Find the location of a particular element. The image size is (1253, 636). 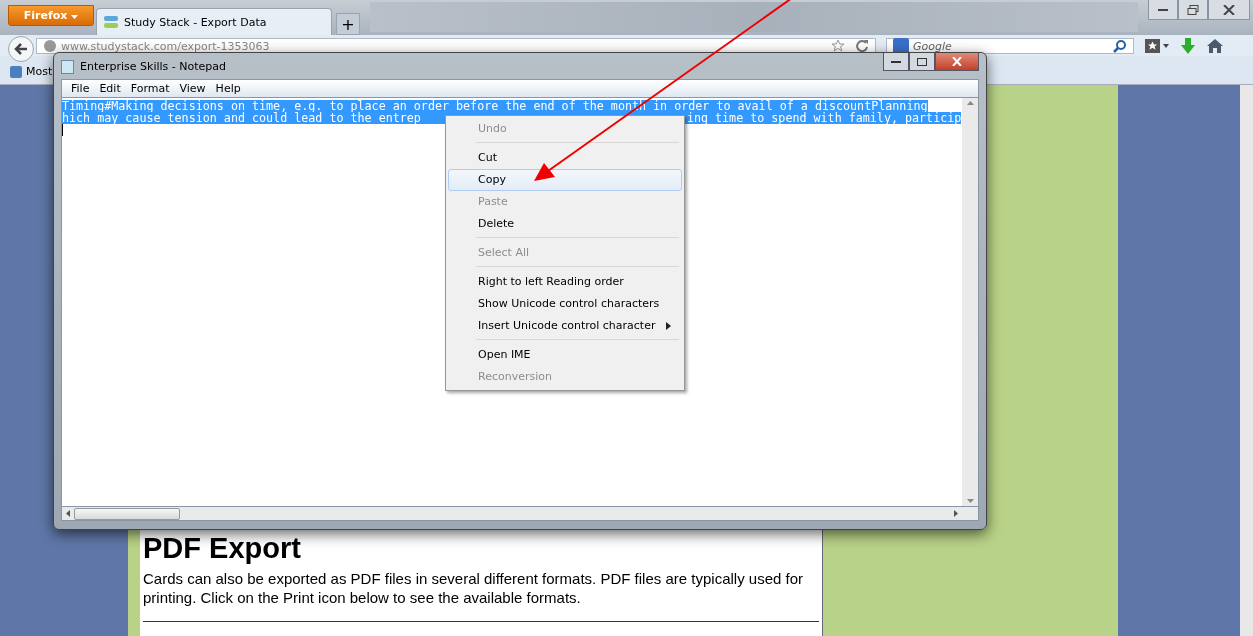

page-paragraph: Cards can also be exported as PDF files in several different formats. PDF files are typically used for printing. Click on the Print icon below to see the available formats. is located at coordinates (473, 588).